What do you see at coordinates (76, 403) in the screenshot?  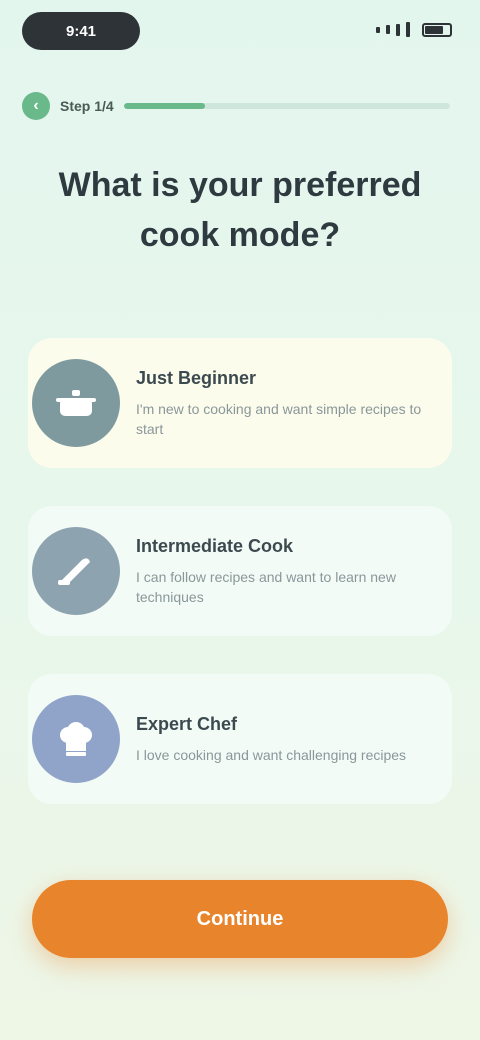 I see `pot-icon` at bounding box center [76, 403].